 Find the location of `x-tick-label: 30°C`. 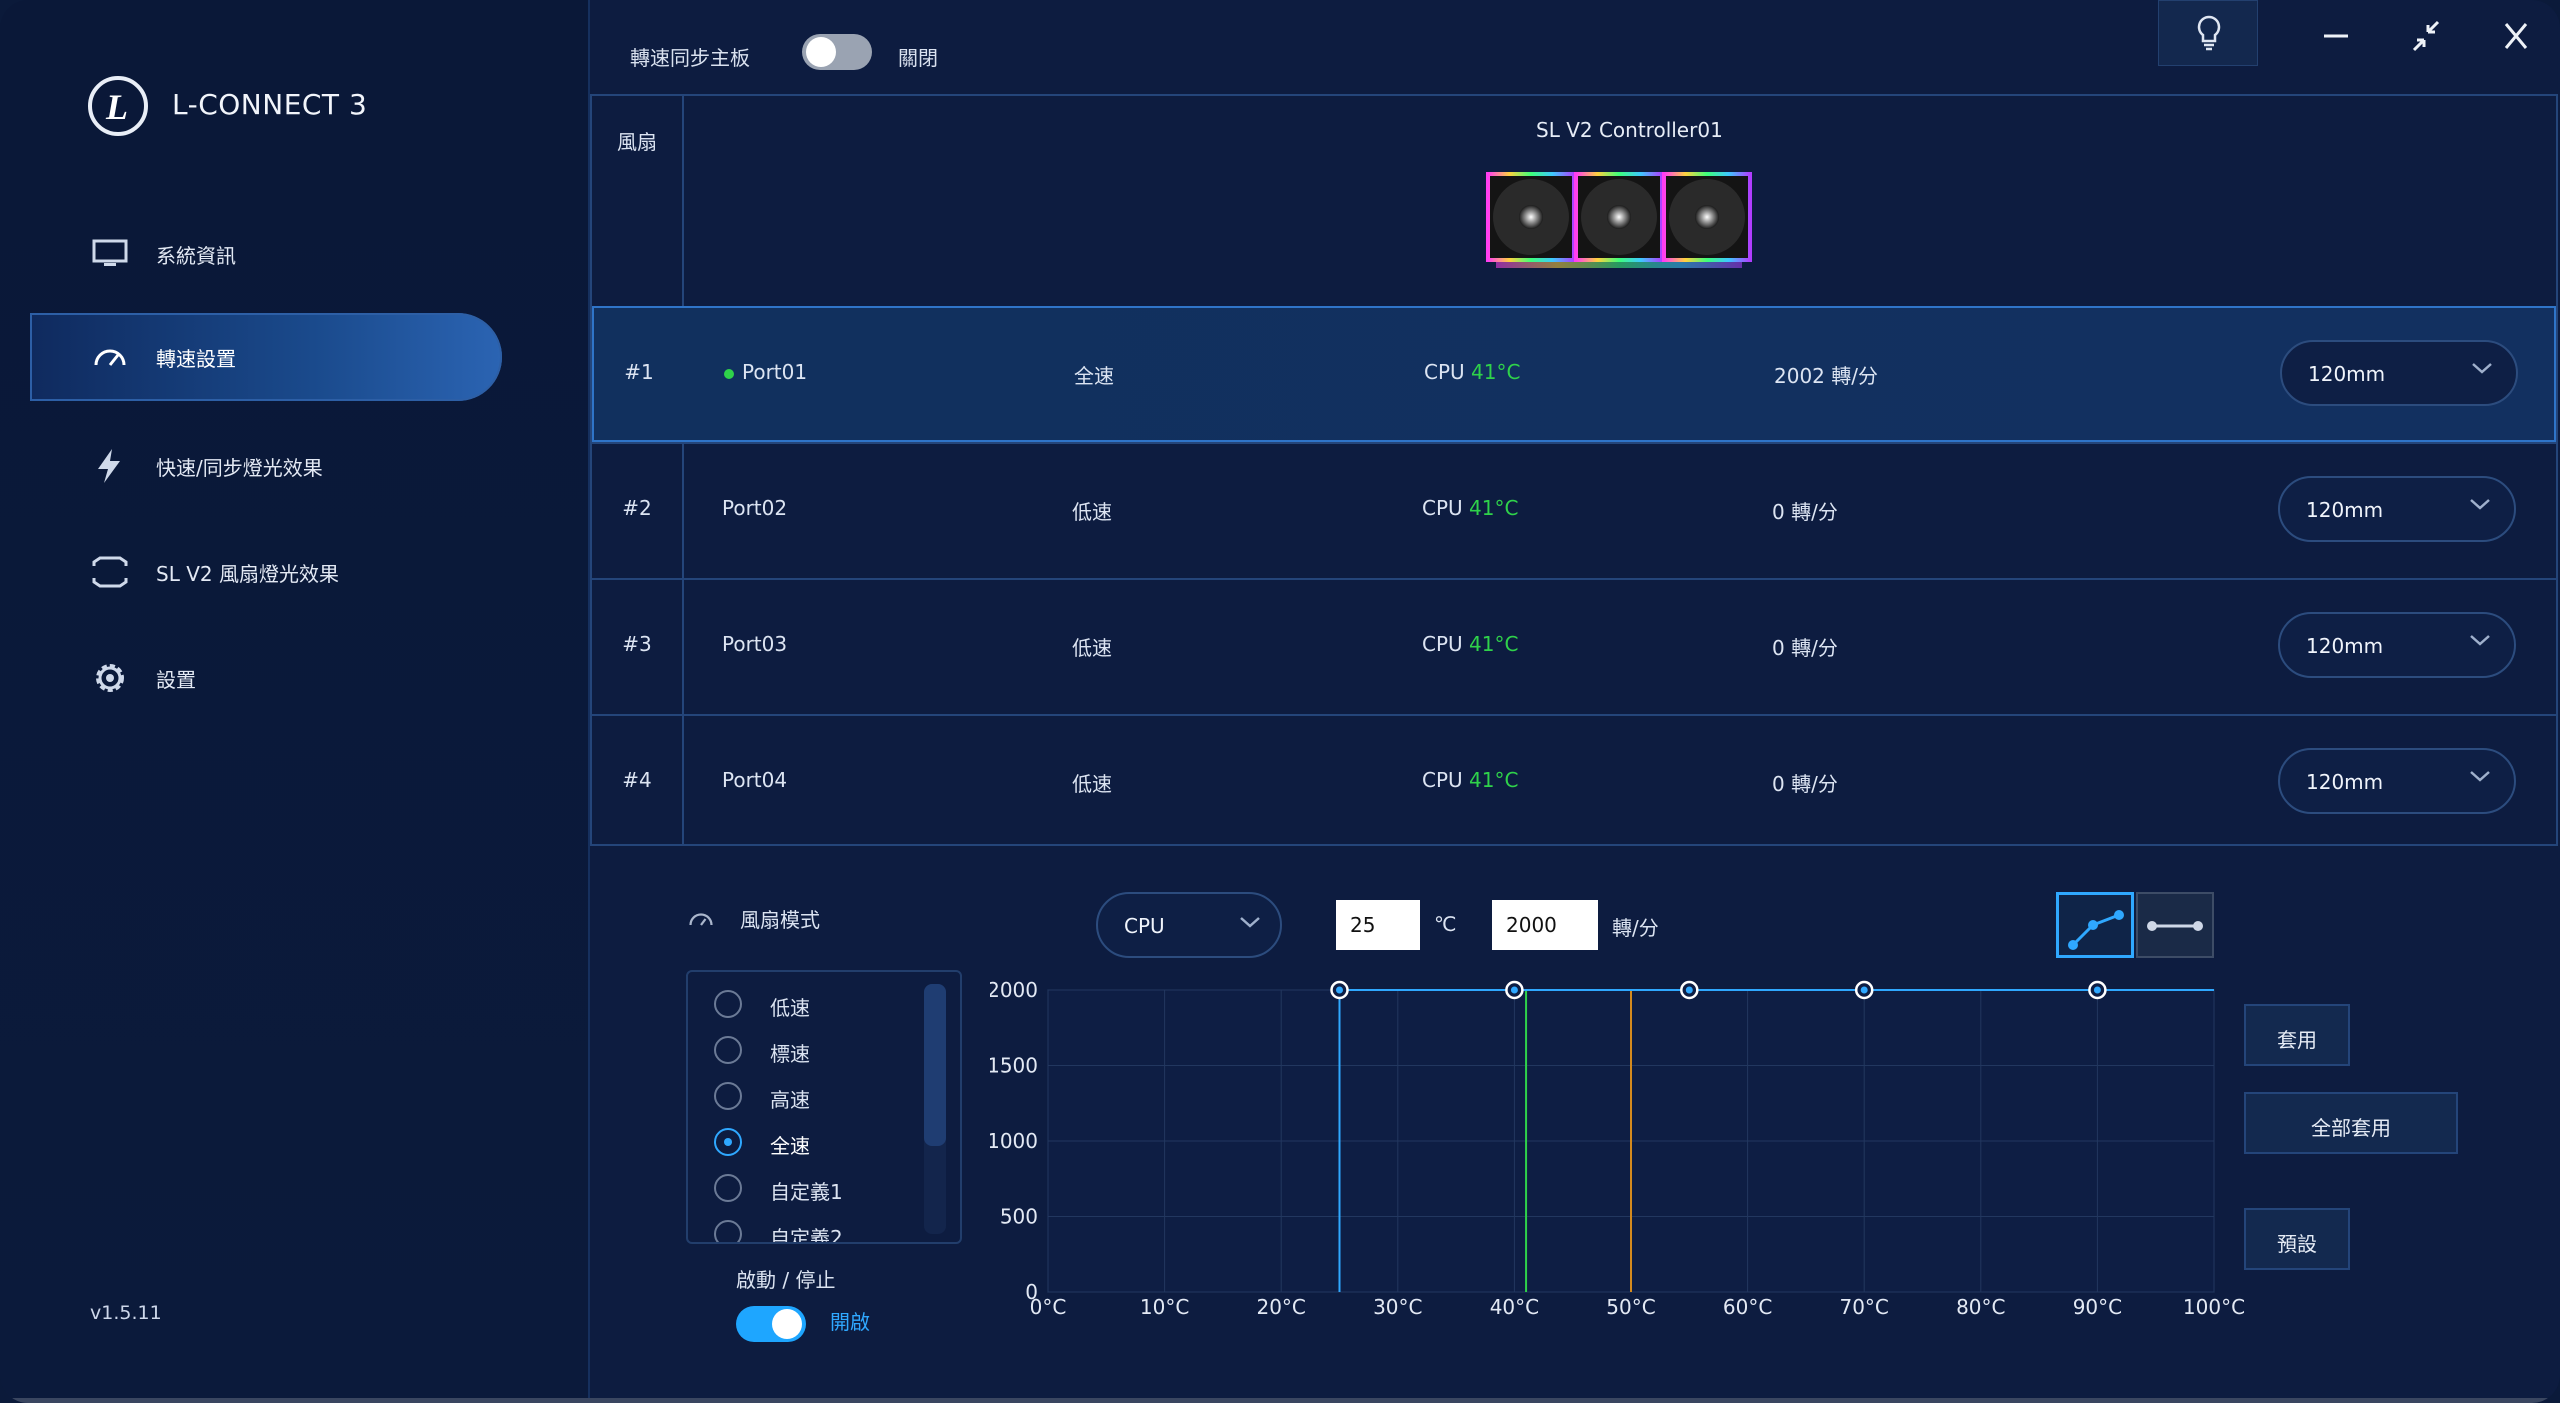

x-tick-label: 30°C is located at coordinates (1397, 1306).